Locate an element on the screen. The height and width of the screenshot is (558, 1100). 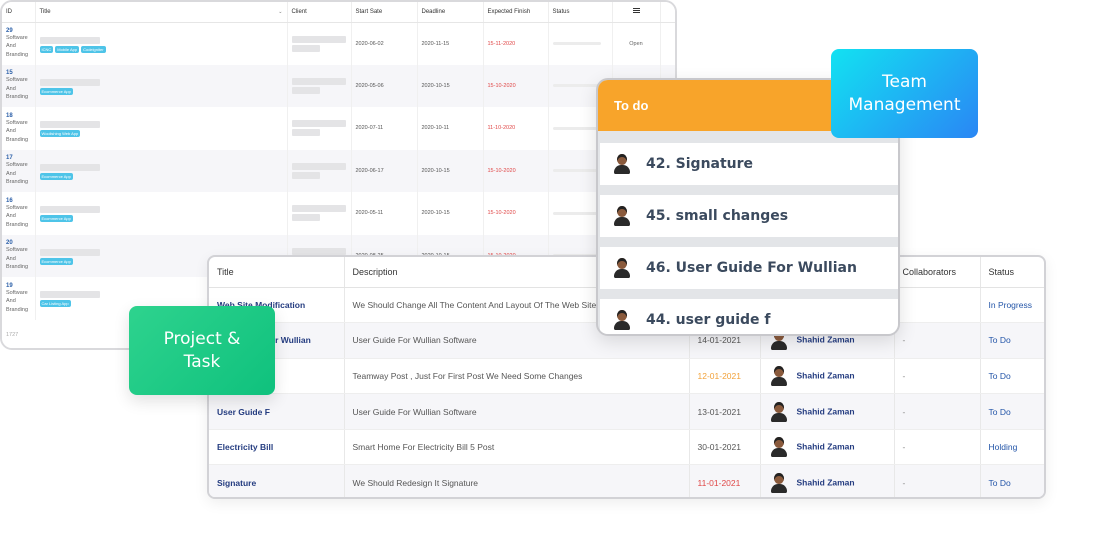
col-header-title: Title is located at coordinates (277, 272).